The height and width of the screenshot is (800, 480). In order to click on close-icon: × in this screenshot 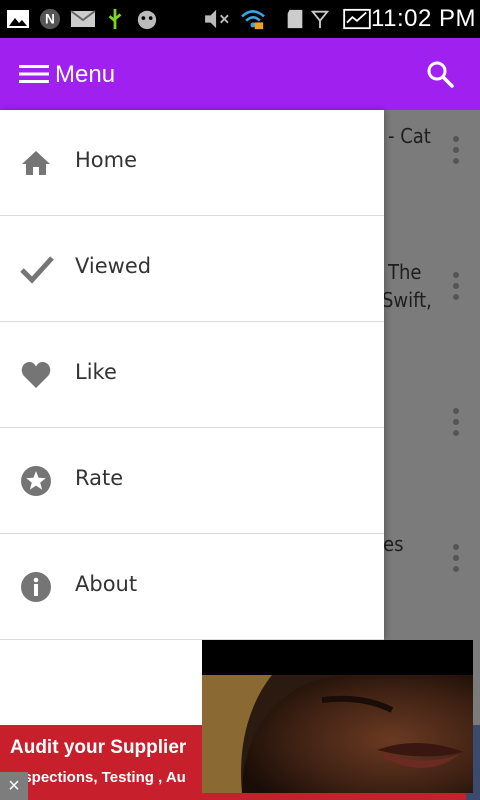, I will do `click(14, 786)`.